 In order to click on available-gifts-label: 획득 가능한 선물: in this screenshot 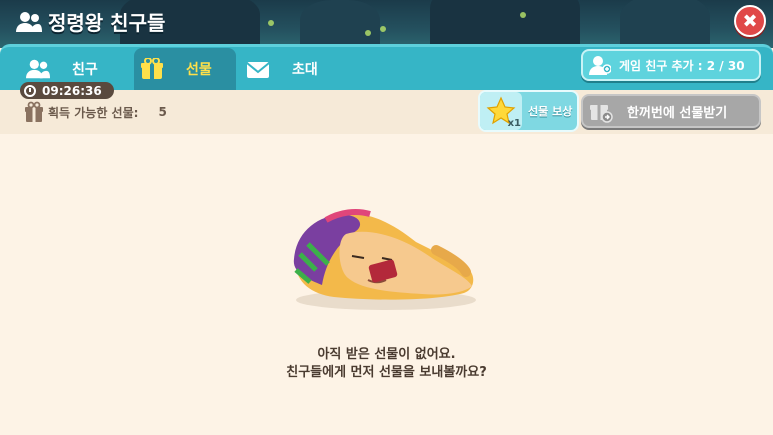, I will do `click(93, 112)`.